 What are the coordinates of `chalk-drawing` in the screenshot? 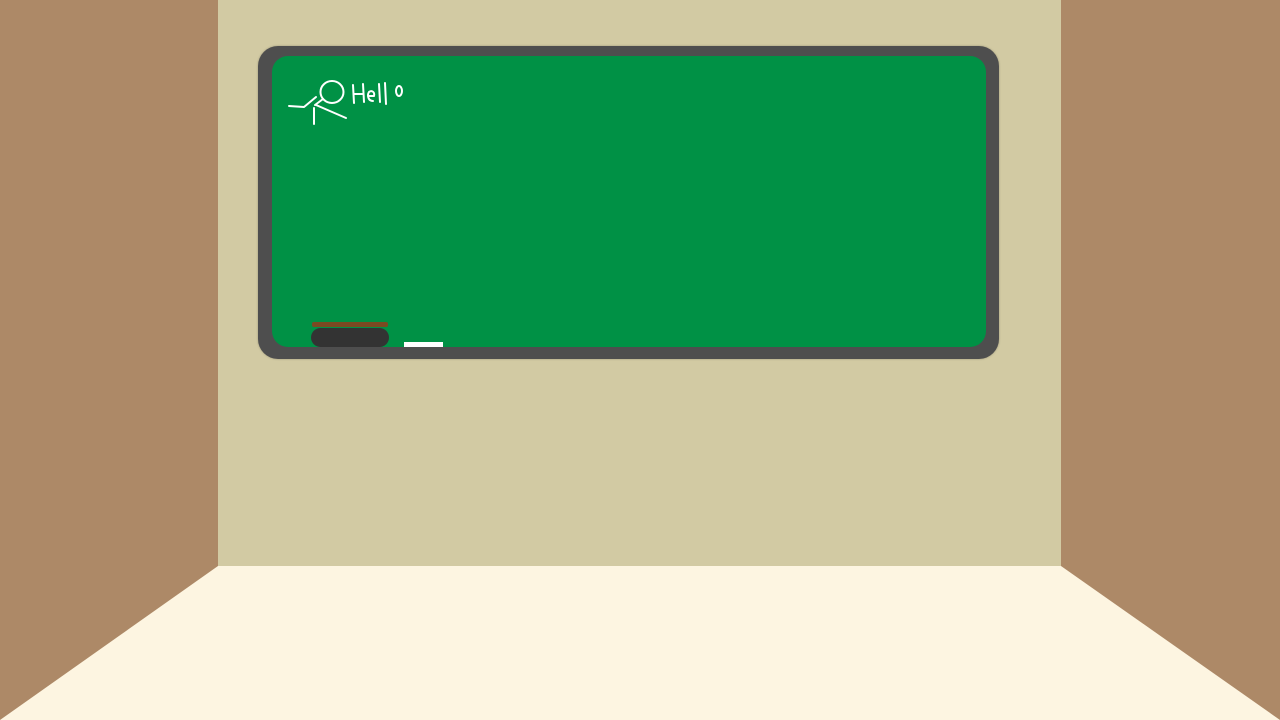 It's located at (345, 102).